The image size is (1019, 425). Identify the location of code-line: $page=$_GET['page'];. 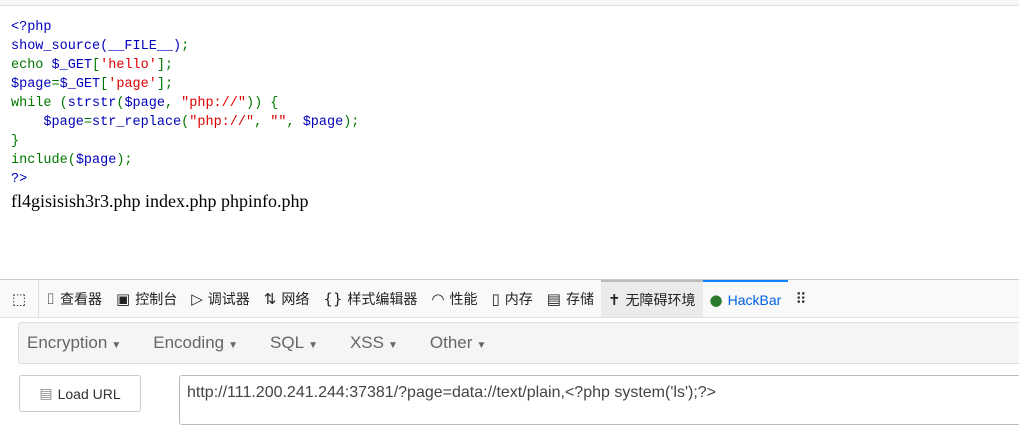
(185, 84).